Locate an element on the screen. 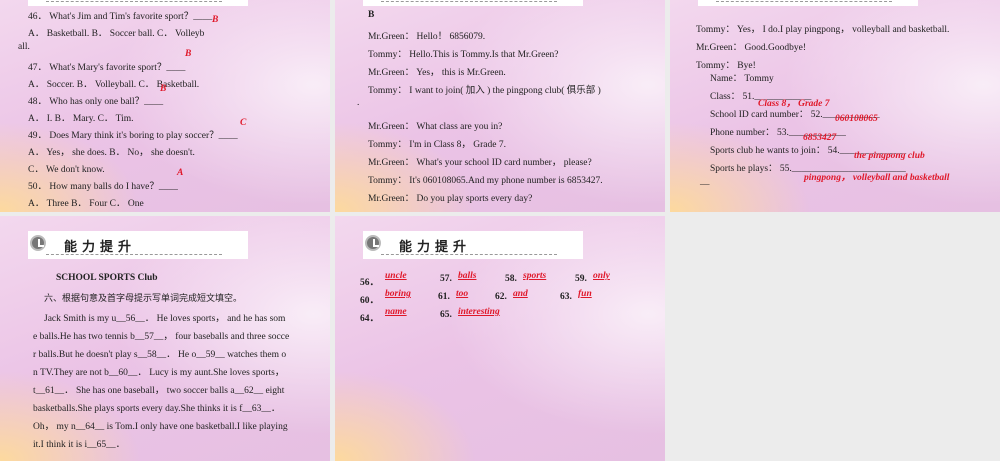 The width and height of the screenshot is (1000, 461). answer-word: uncle is located at coordinates (396, 276).